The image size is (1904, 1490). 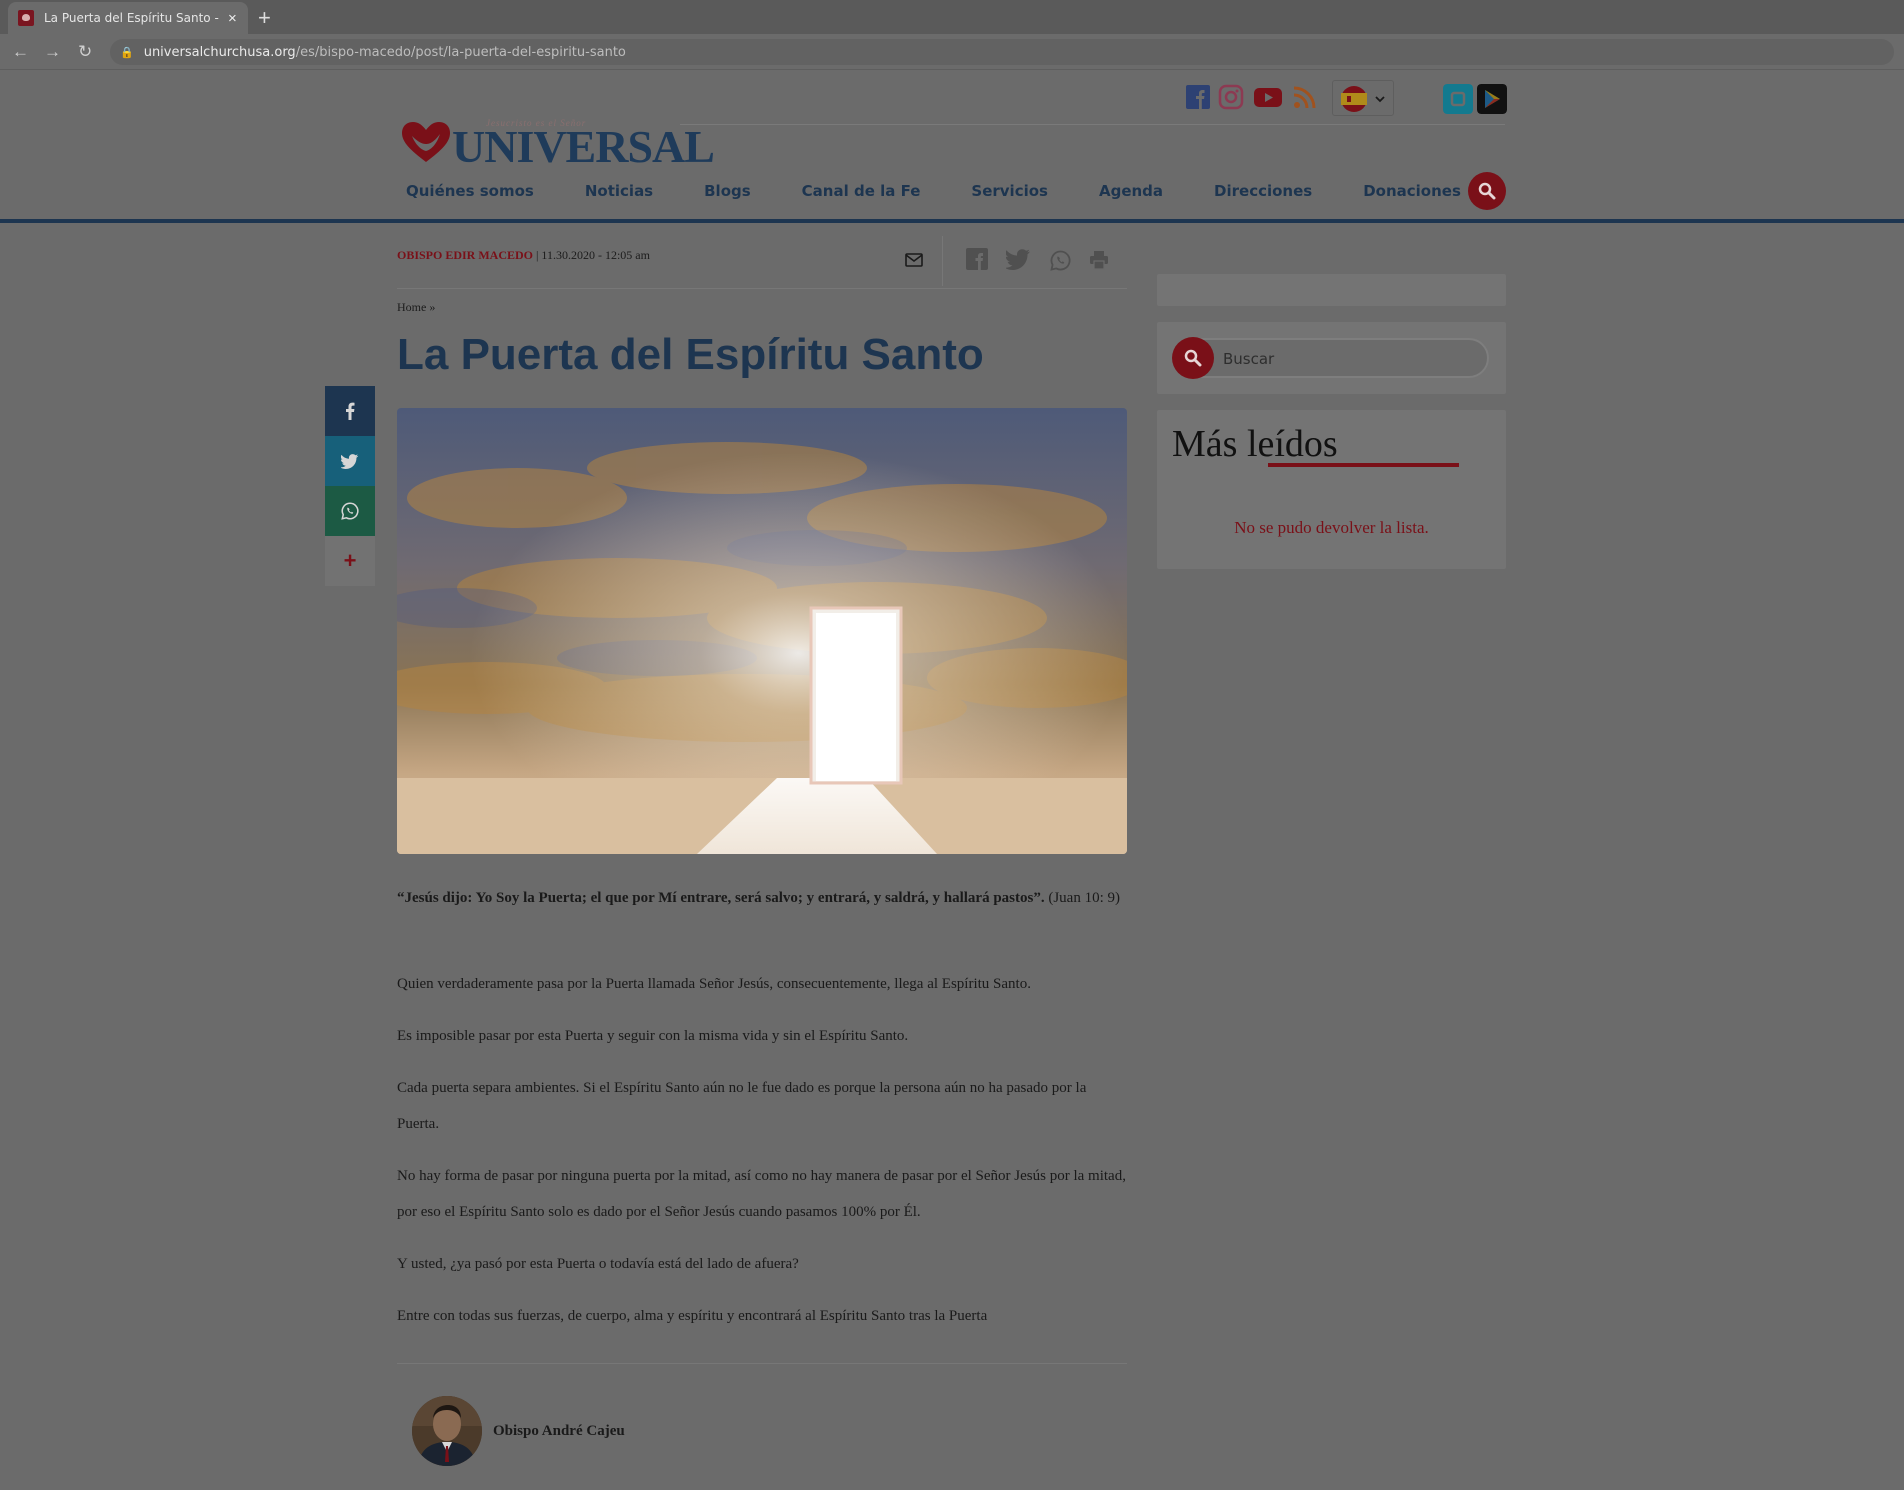 What do you see at coordinates (127, 52) in the screenshot?
I see `lock-icon: 🔒` at bounding box center [127, 52].